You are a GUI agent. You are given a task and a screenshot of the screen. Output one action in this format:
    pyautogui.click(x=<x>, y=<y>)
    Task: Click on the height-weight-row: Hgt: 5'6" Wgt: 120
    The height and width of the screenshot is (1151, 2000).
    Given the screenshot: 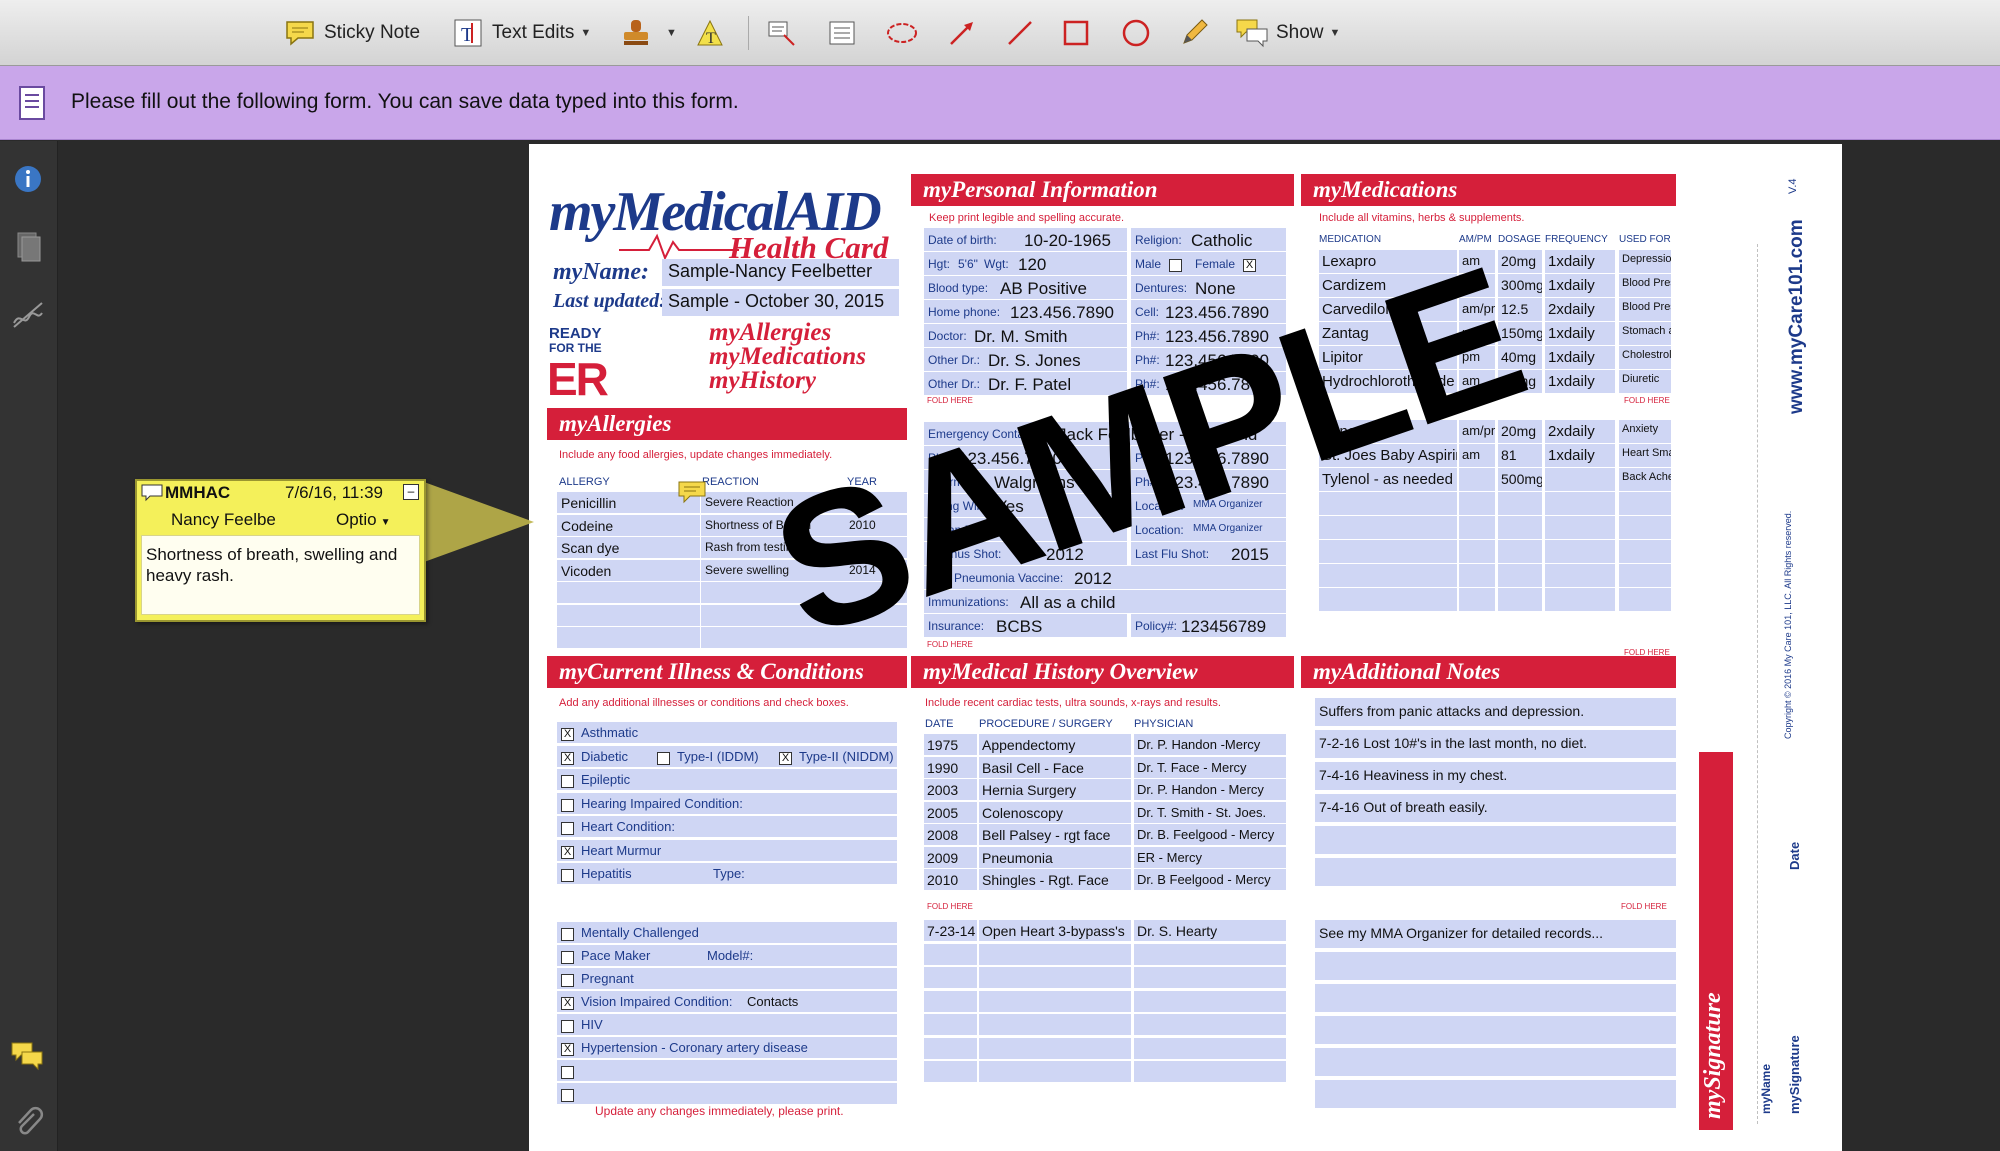 What is the action you would take?
    pyautogui.click(x=1025, y=263)
    